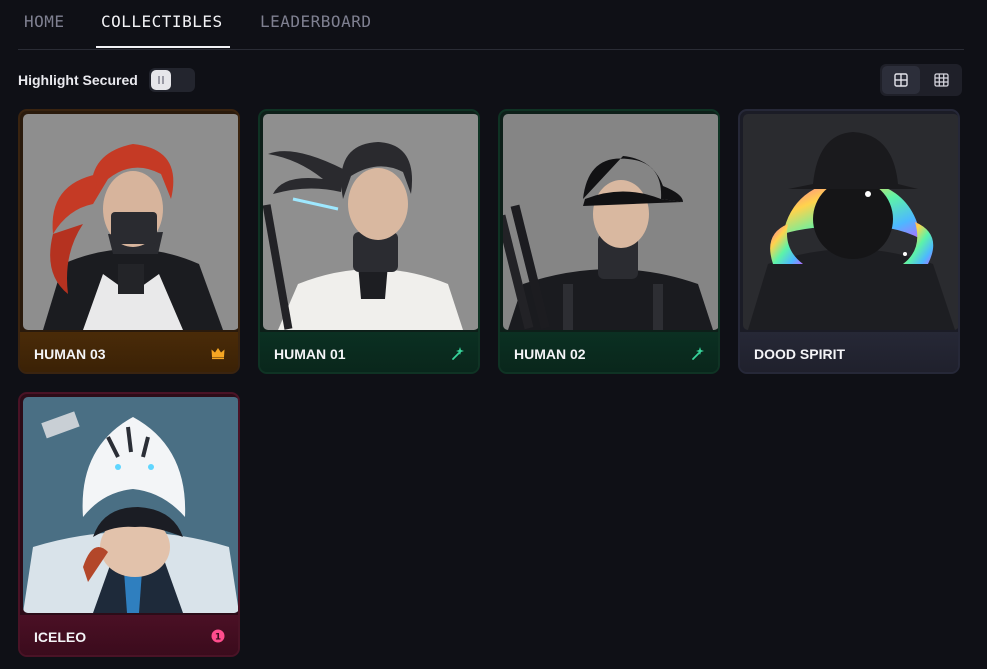  What do you see at coordinates (491, 25) in the screenshot?
I see `top-tab-bar: HOME COLLECTIBLES LEADERBOARD` at bounding box center [491, 25].